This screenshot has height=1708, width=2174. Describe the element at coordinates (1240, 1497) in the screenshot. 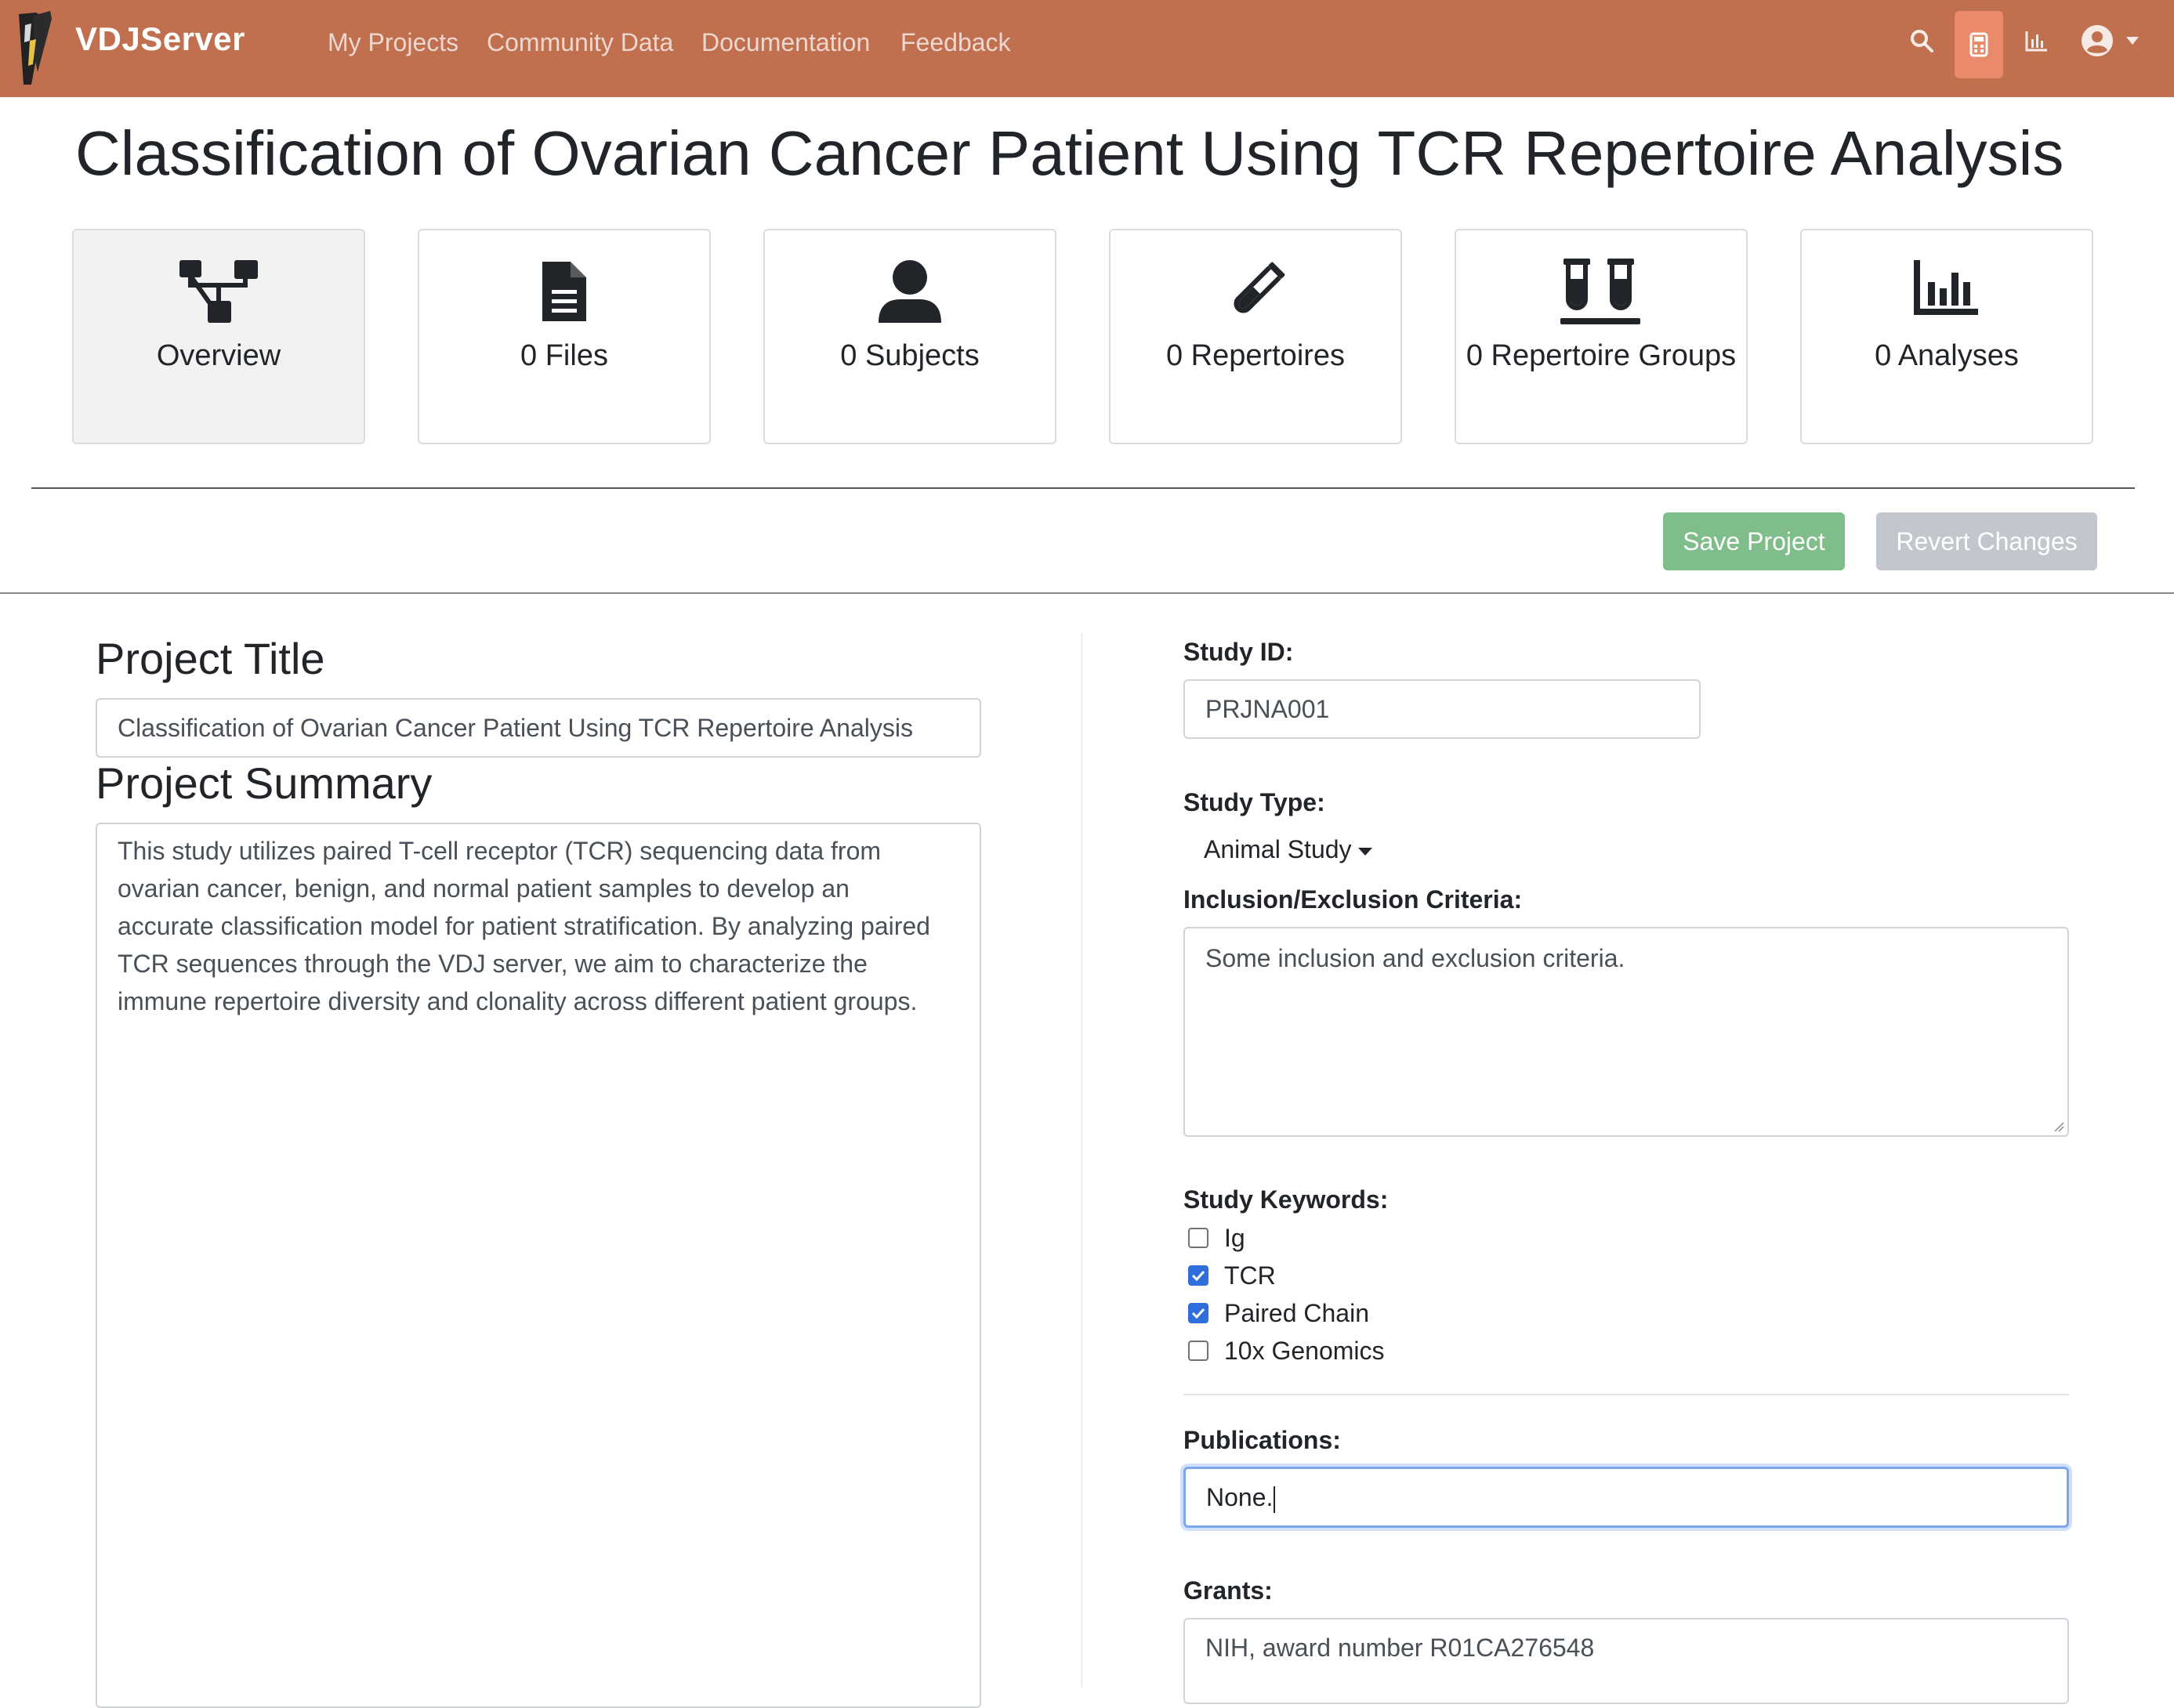

I see `publications-value: None.` at that location.